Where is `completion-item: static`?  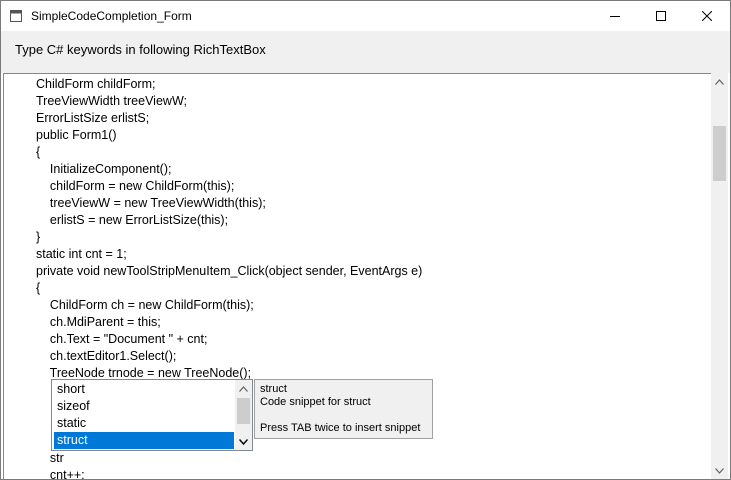
completion-item: static is located at coordinates (144, 423).